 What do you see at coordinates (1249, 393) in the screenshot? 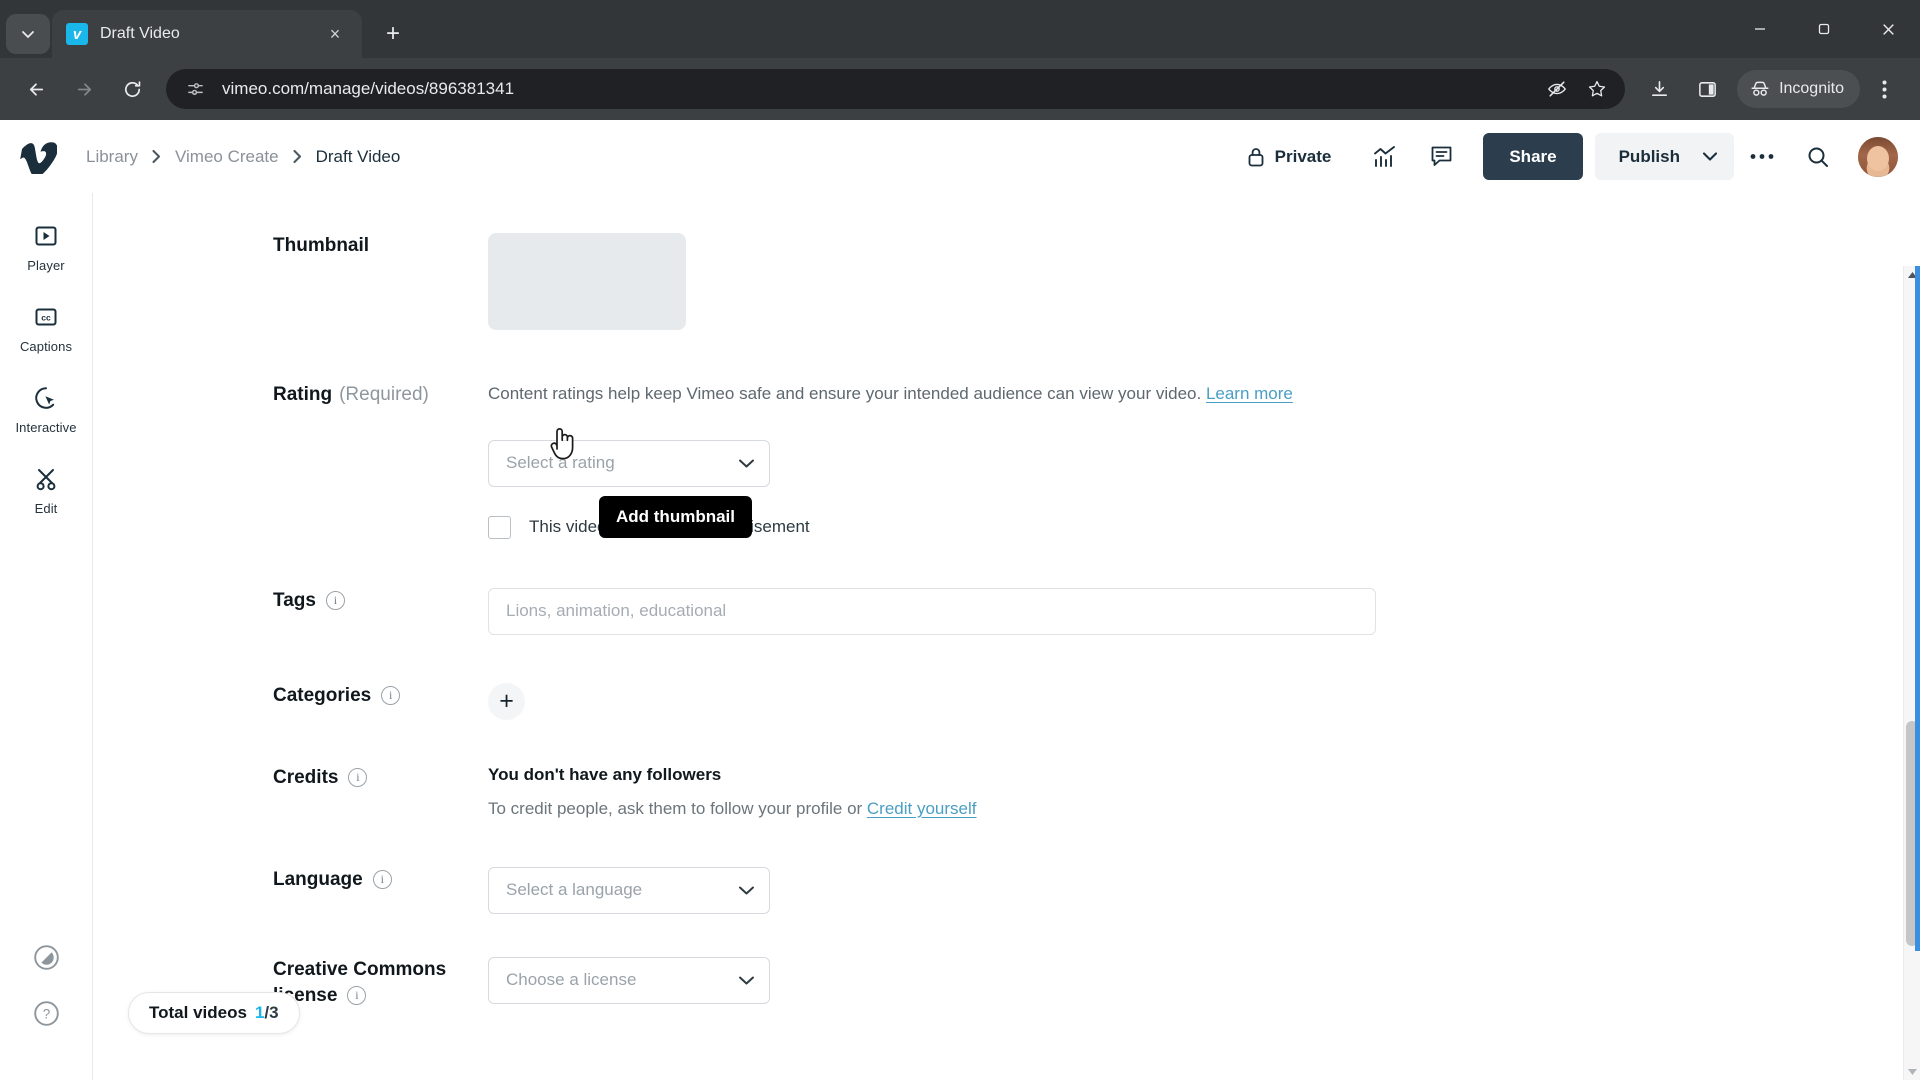
I see `learn-more-link: Learn more` at bounding box center [1249, 393].